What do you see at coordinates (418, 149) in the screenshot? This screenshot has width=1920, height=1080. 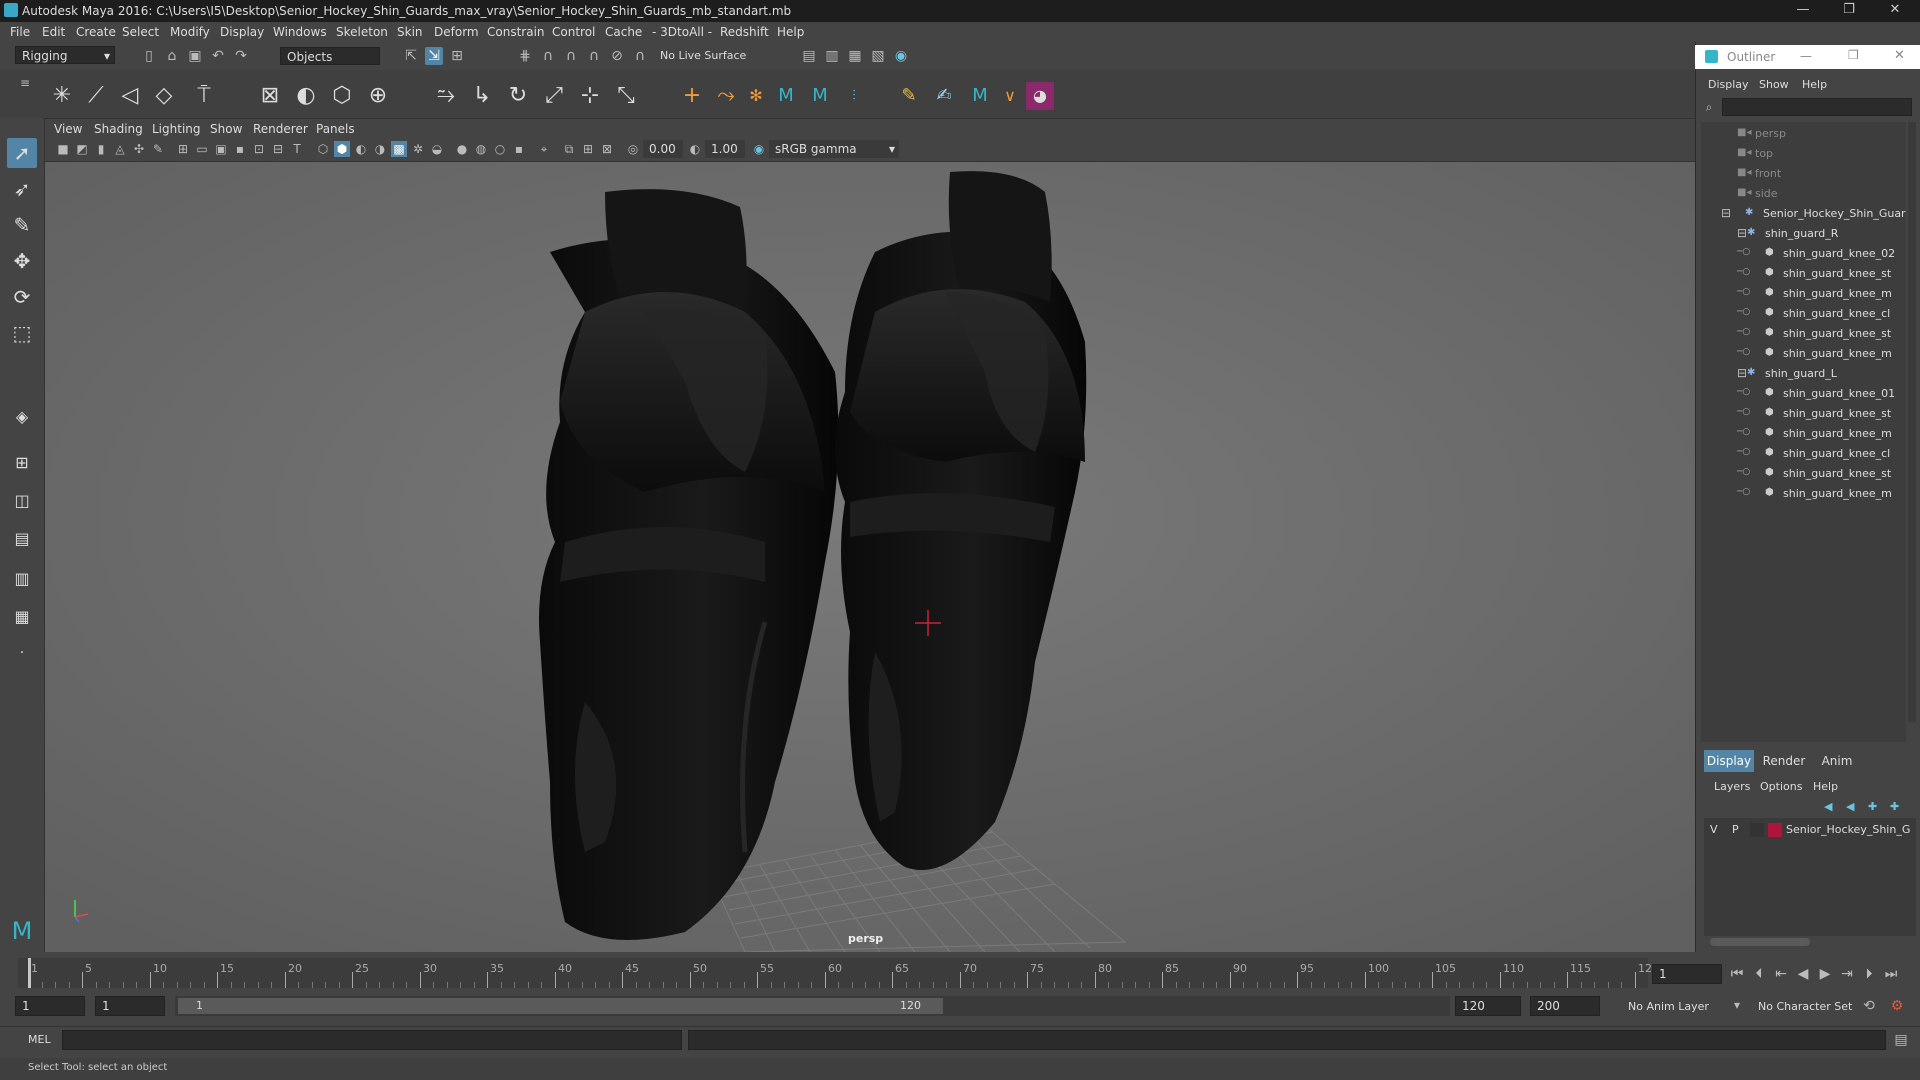 I see `use-lights-icon: ✲` at bounding box center [418, 149].